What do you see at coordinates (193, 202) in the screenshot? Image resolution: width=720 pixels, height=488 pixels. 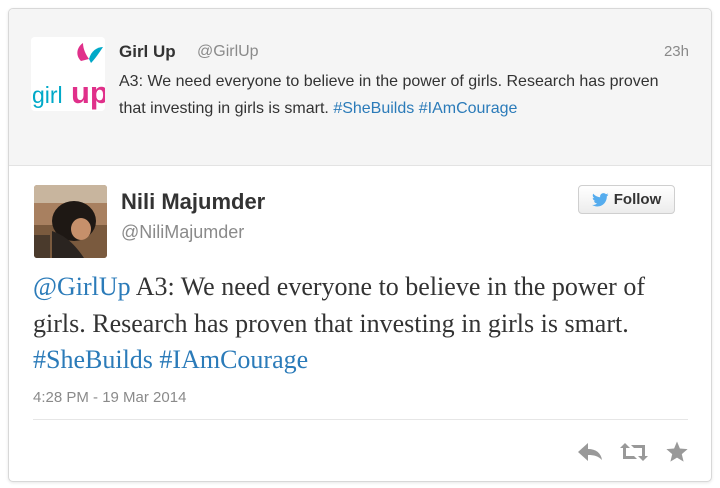 I see `author-name: Nili Majumder` at bounding box center [193, 202].